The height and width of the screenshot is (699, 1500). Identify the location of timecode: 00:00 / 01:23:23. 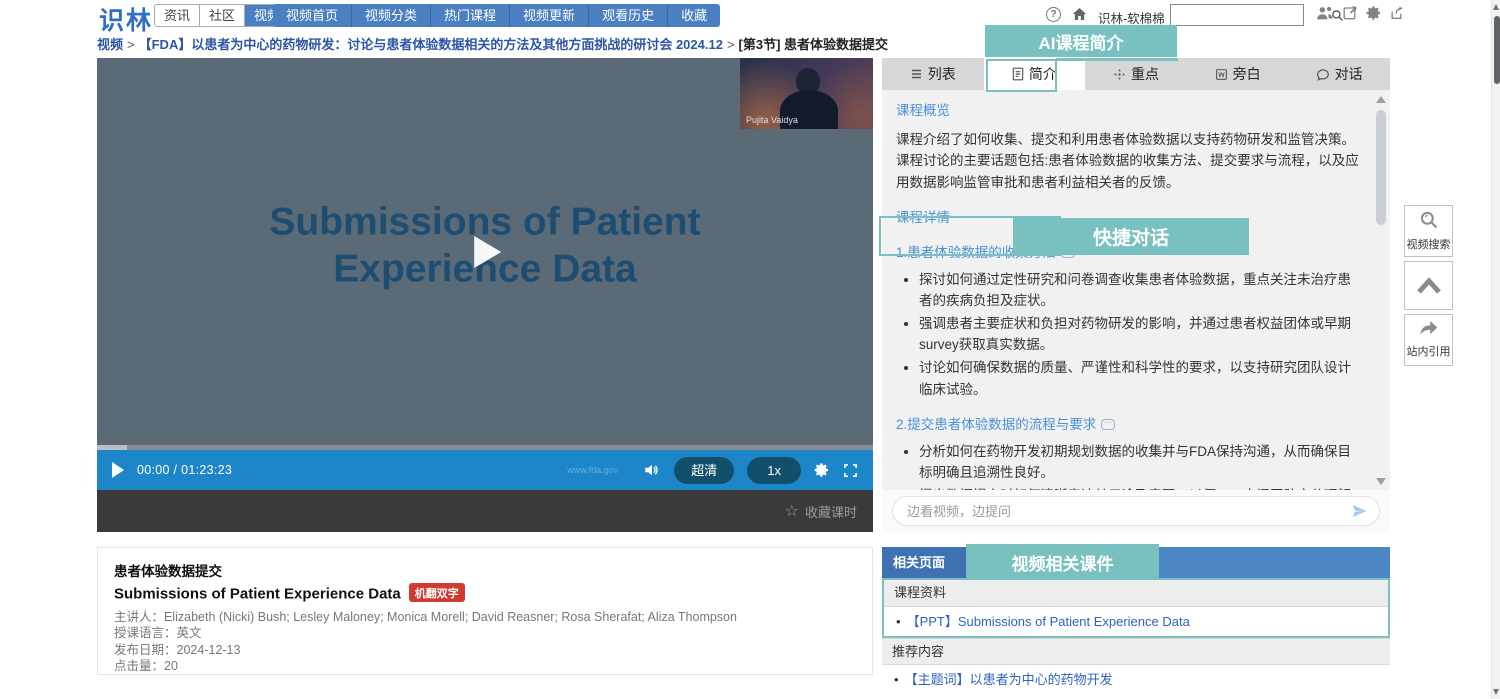
(185, 470).